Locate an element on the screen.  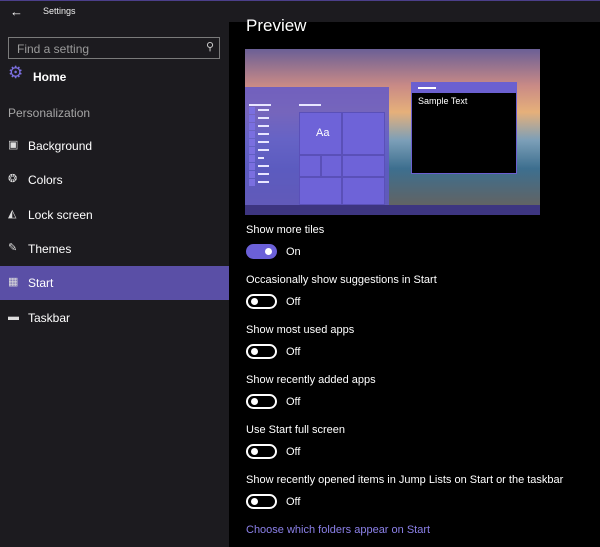
choose-folders-link: Choose which folders appear on Start is located at coordinates (338, 530).